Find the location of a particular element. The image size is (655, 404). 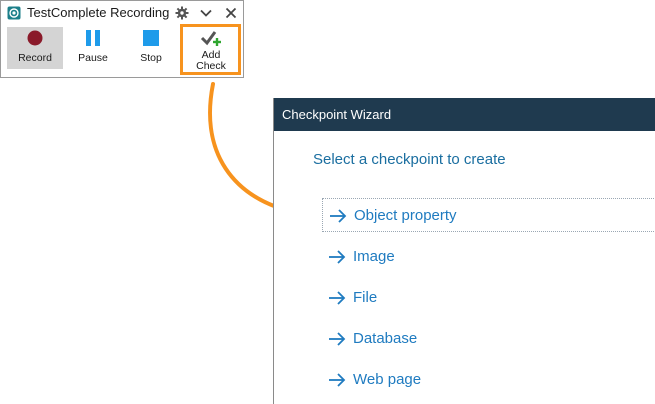

option-image: Image is located at coordinates (488, 257).